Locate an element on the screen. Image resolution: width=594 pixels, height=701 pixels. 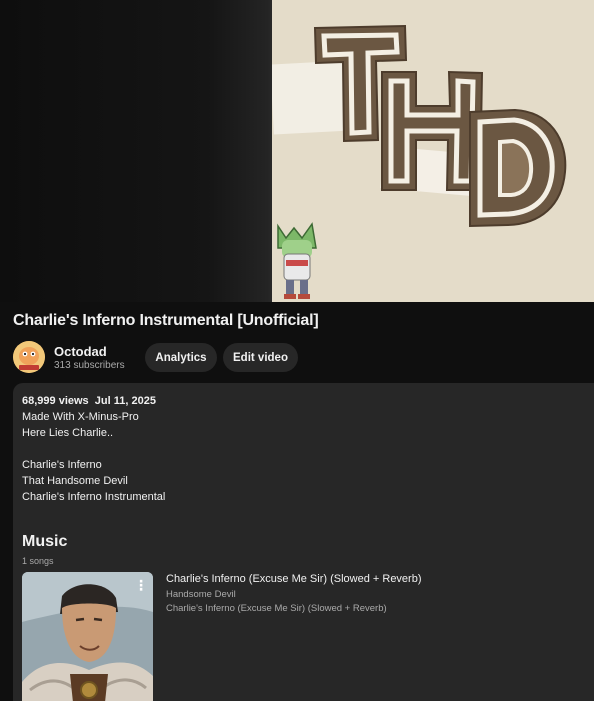
upload-date: Jul 11, 2025 is located at coordinates (125, 401).